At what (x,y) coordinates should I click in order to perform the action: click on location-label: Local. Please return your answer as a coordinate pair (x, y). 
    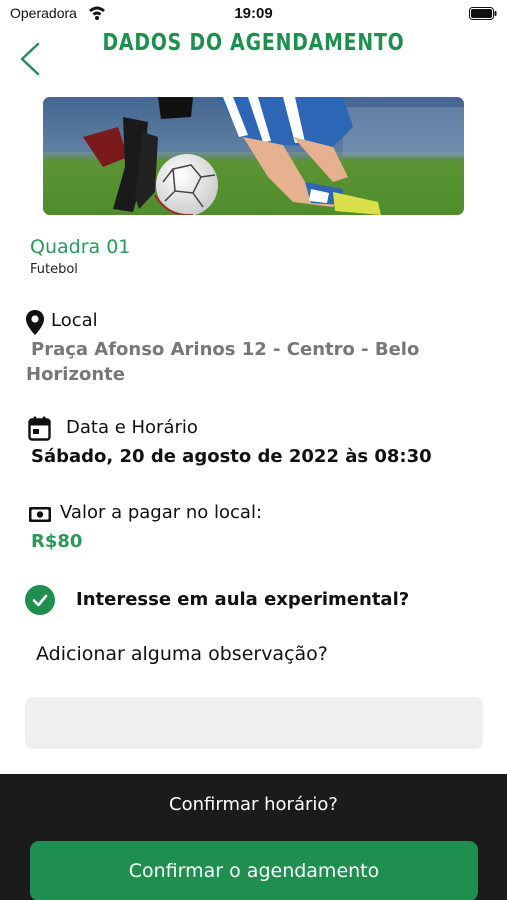
    Looking at the image, I should click on (74, 320).